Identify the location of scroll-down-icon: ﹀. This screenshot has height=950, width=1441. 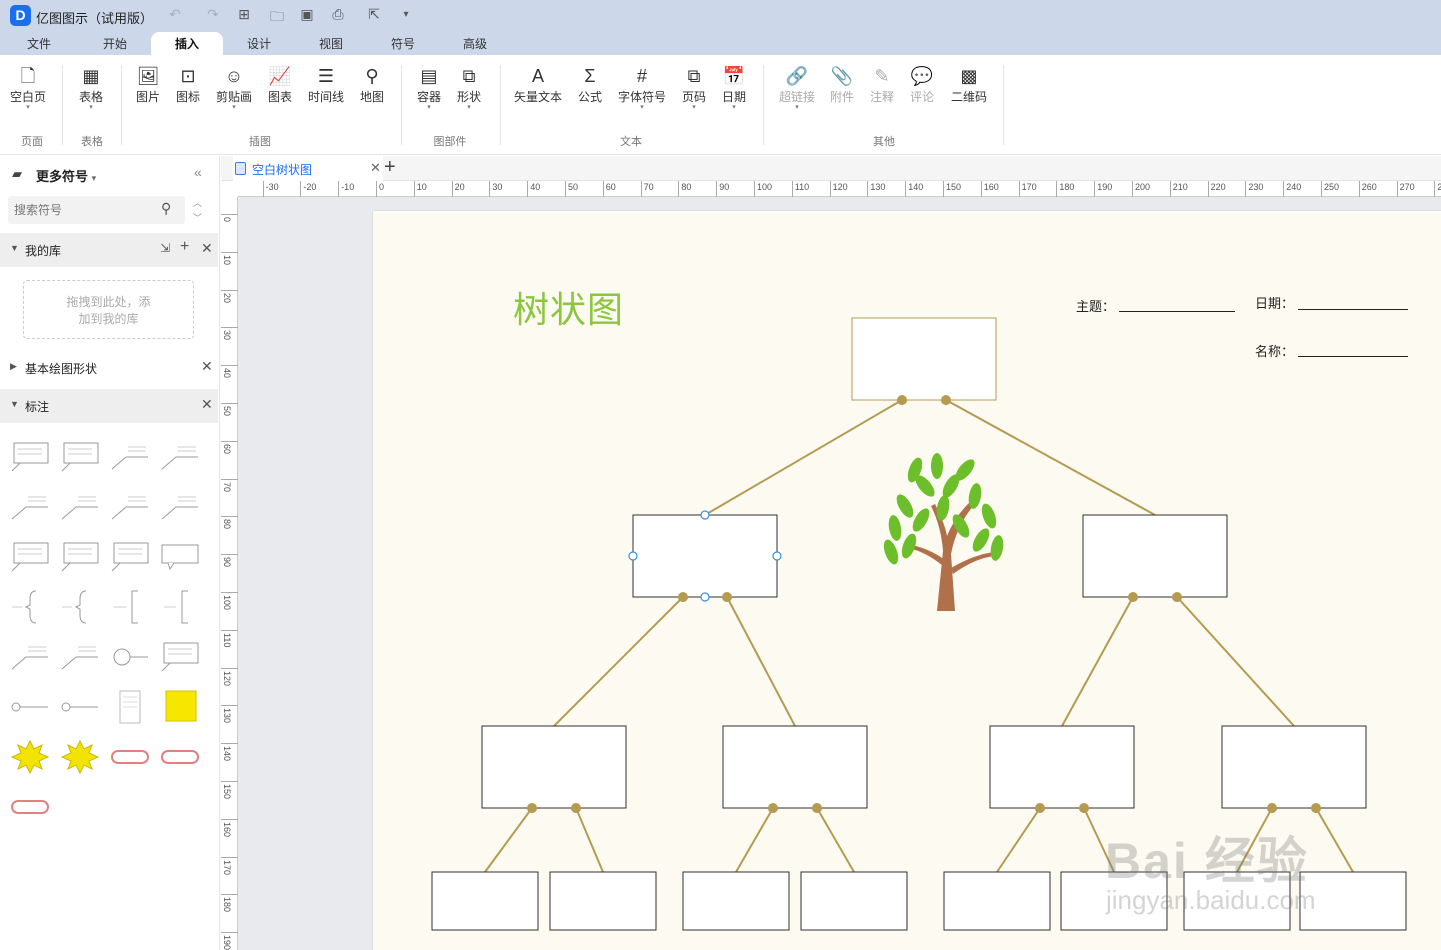
(197, 217).